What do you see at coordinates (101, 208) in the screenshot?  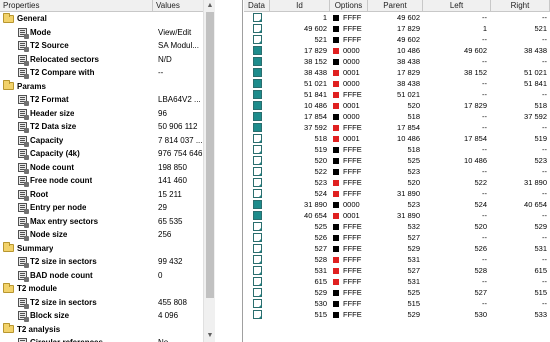 I see `property-row: Entry per node 29` at bounding box center [101, 208].